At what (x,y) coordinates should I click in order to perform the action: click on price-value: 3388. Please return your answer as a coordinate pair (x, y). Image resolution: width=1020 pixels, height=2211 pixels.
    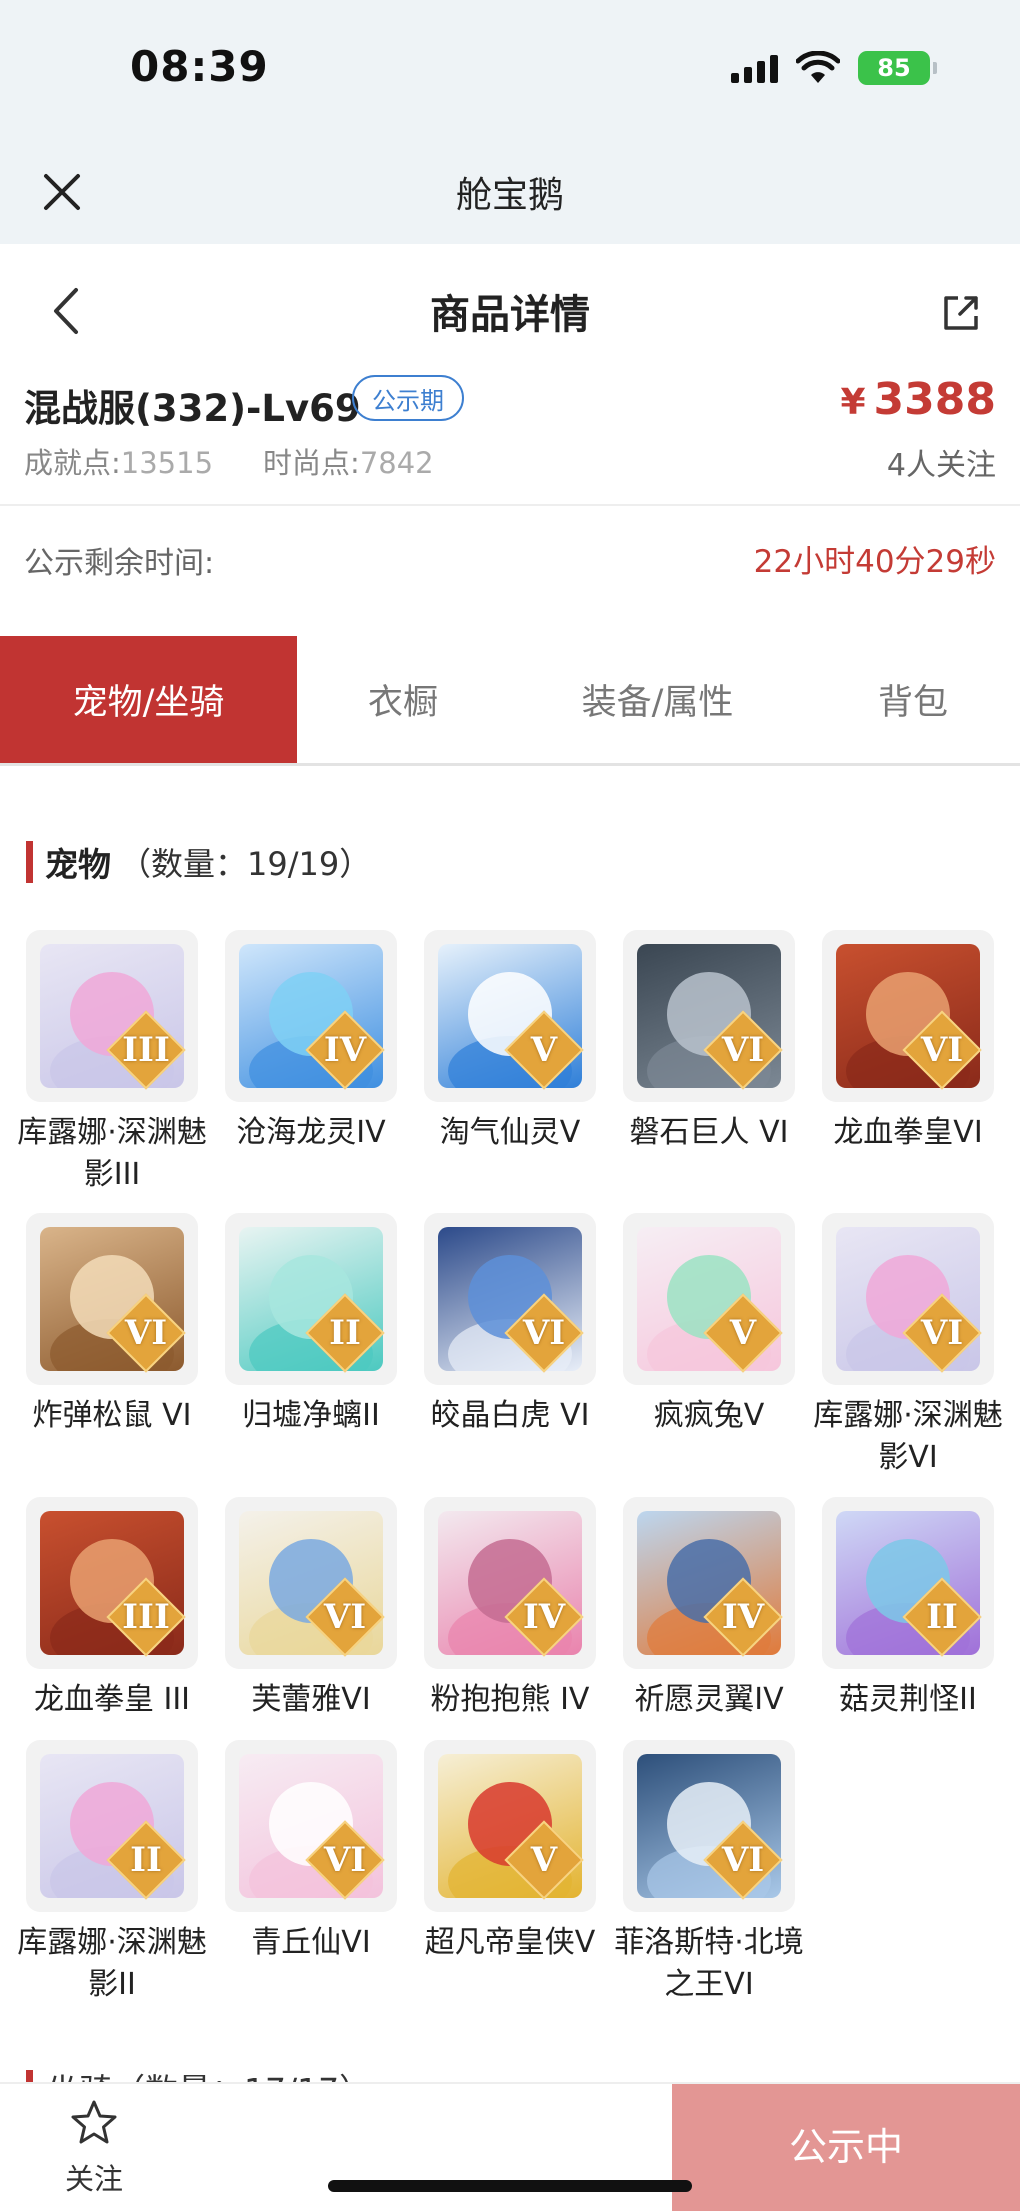
    Looking at the image, I should click on (934, 399).